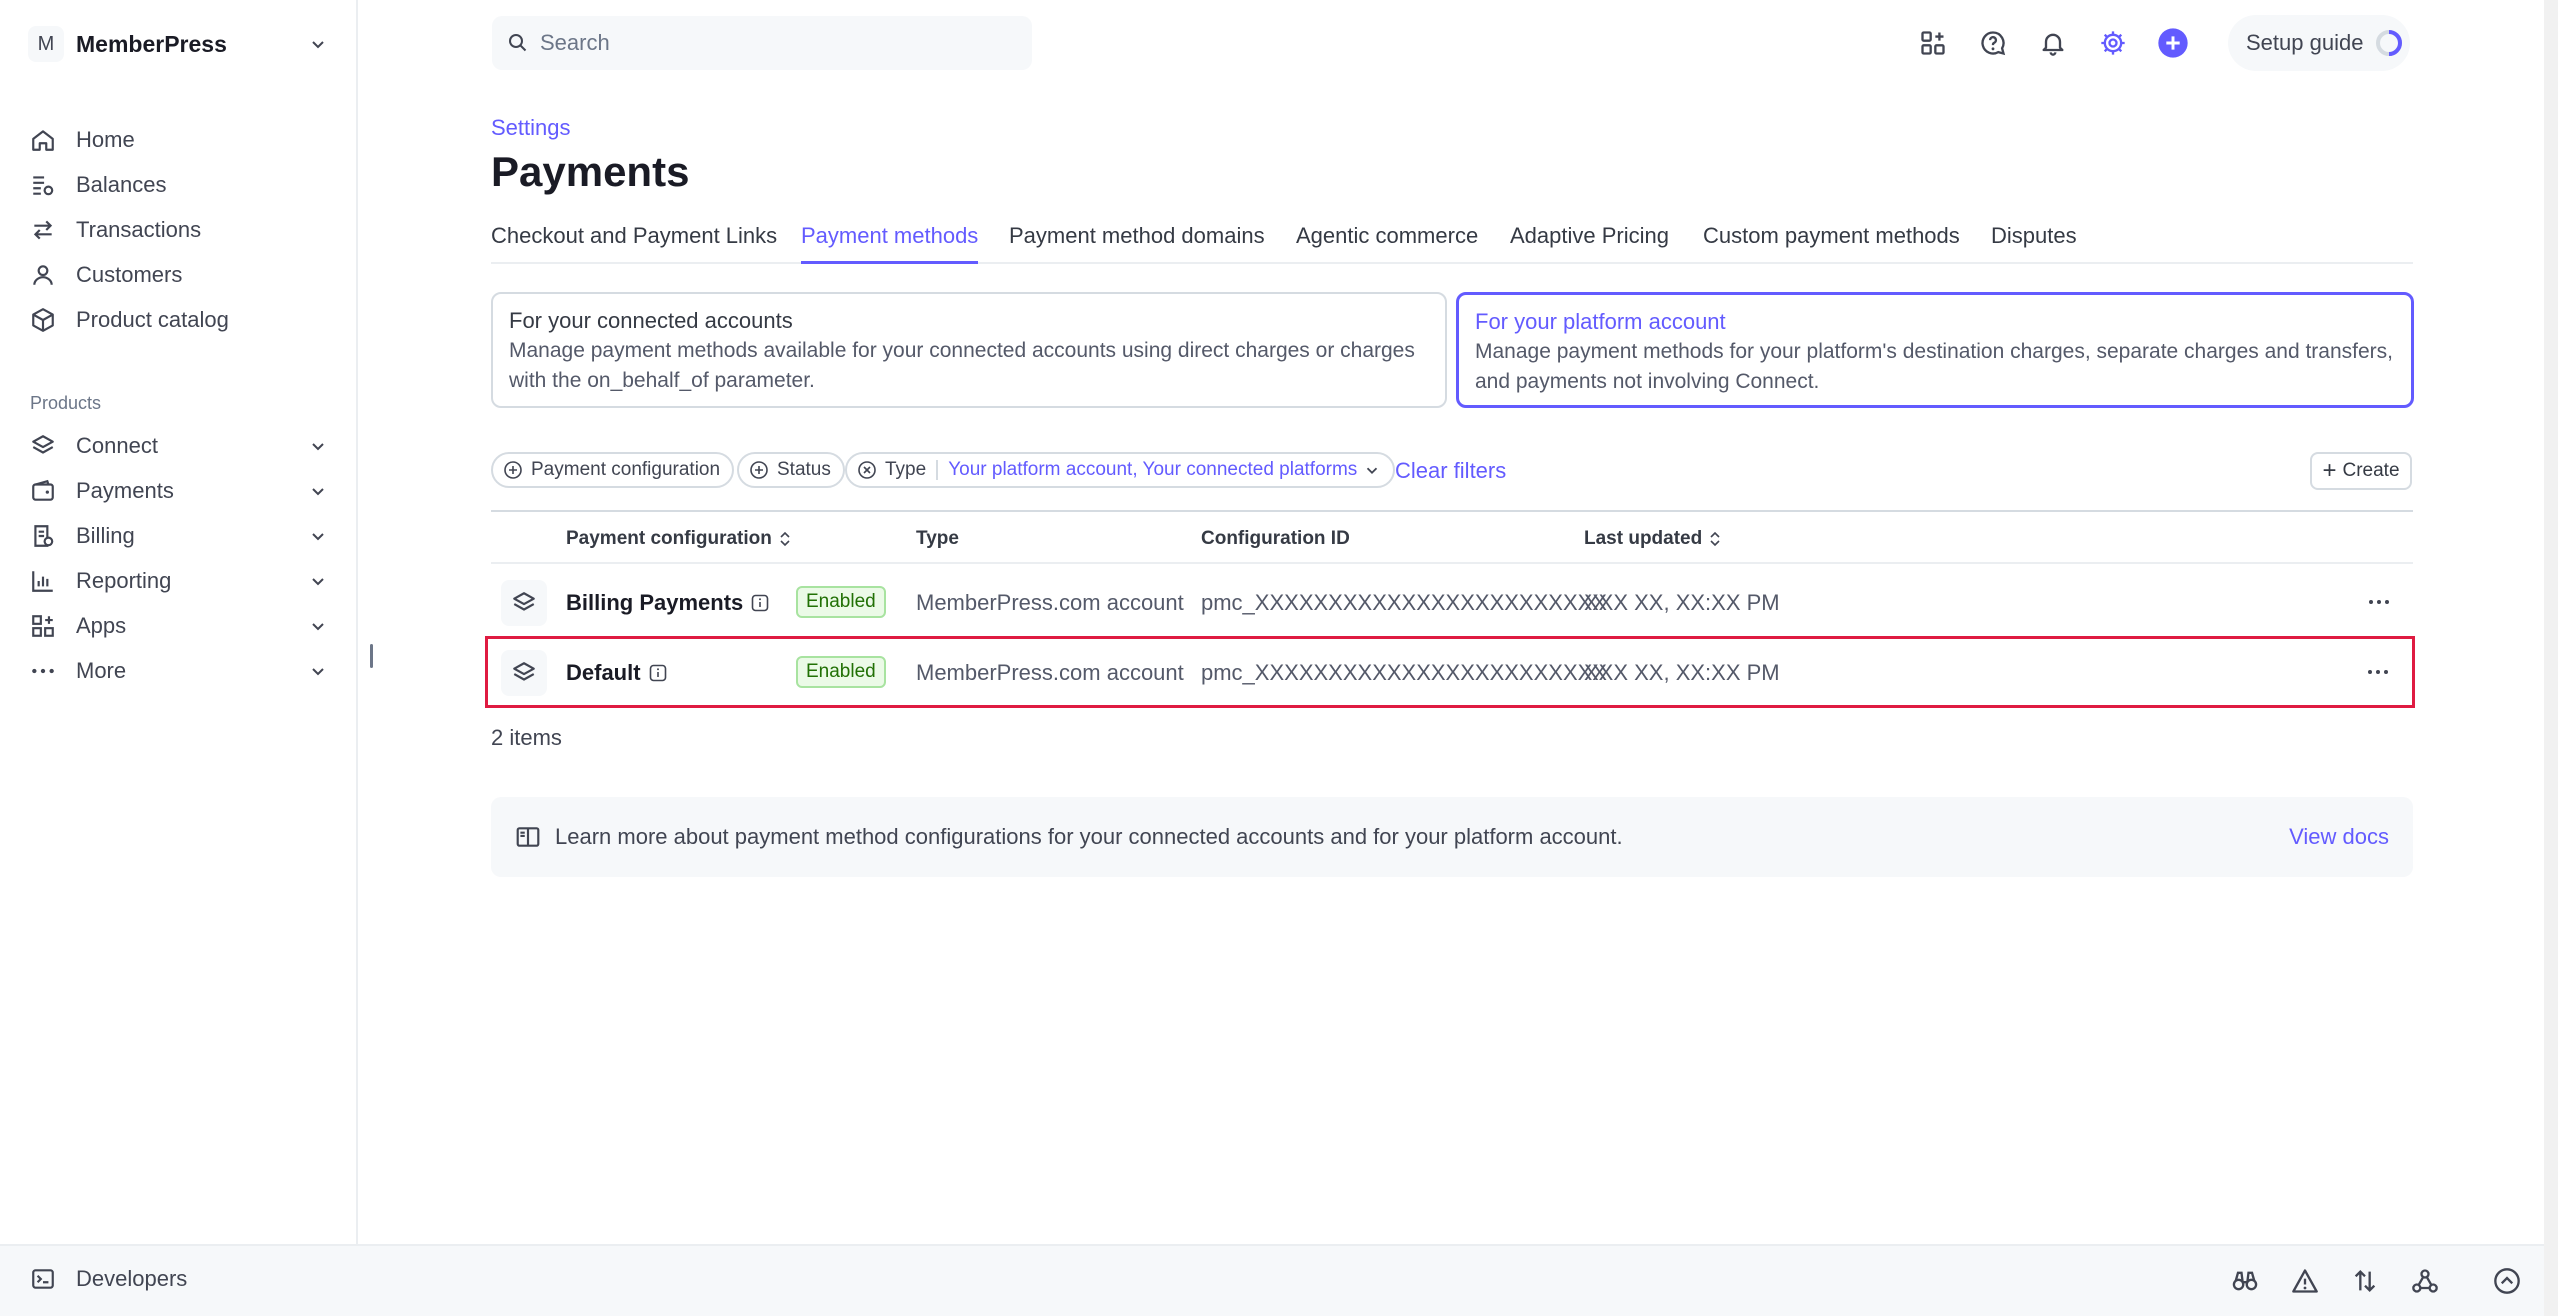  I want to click on account-name: MemberPress, so click(151, 43).